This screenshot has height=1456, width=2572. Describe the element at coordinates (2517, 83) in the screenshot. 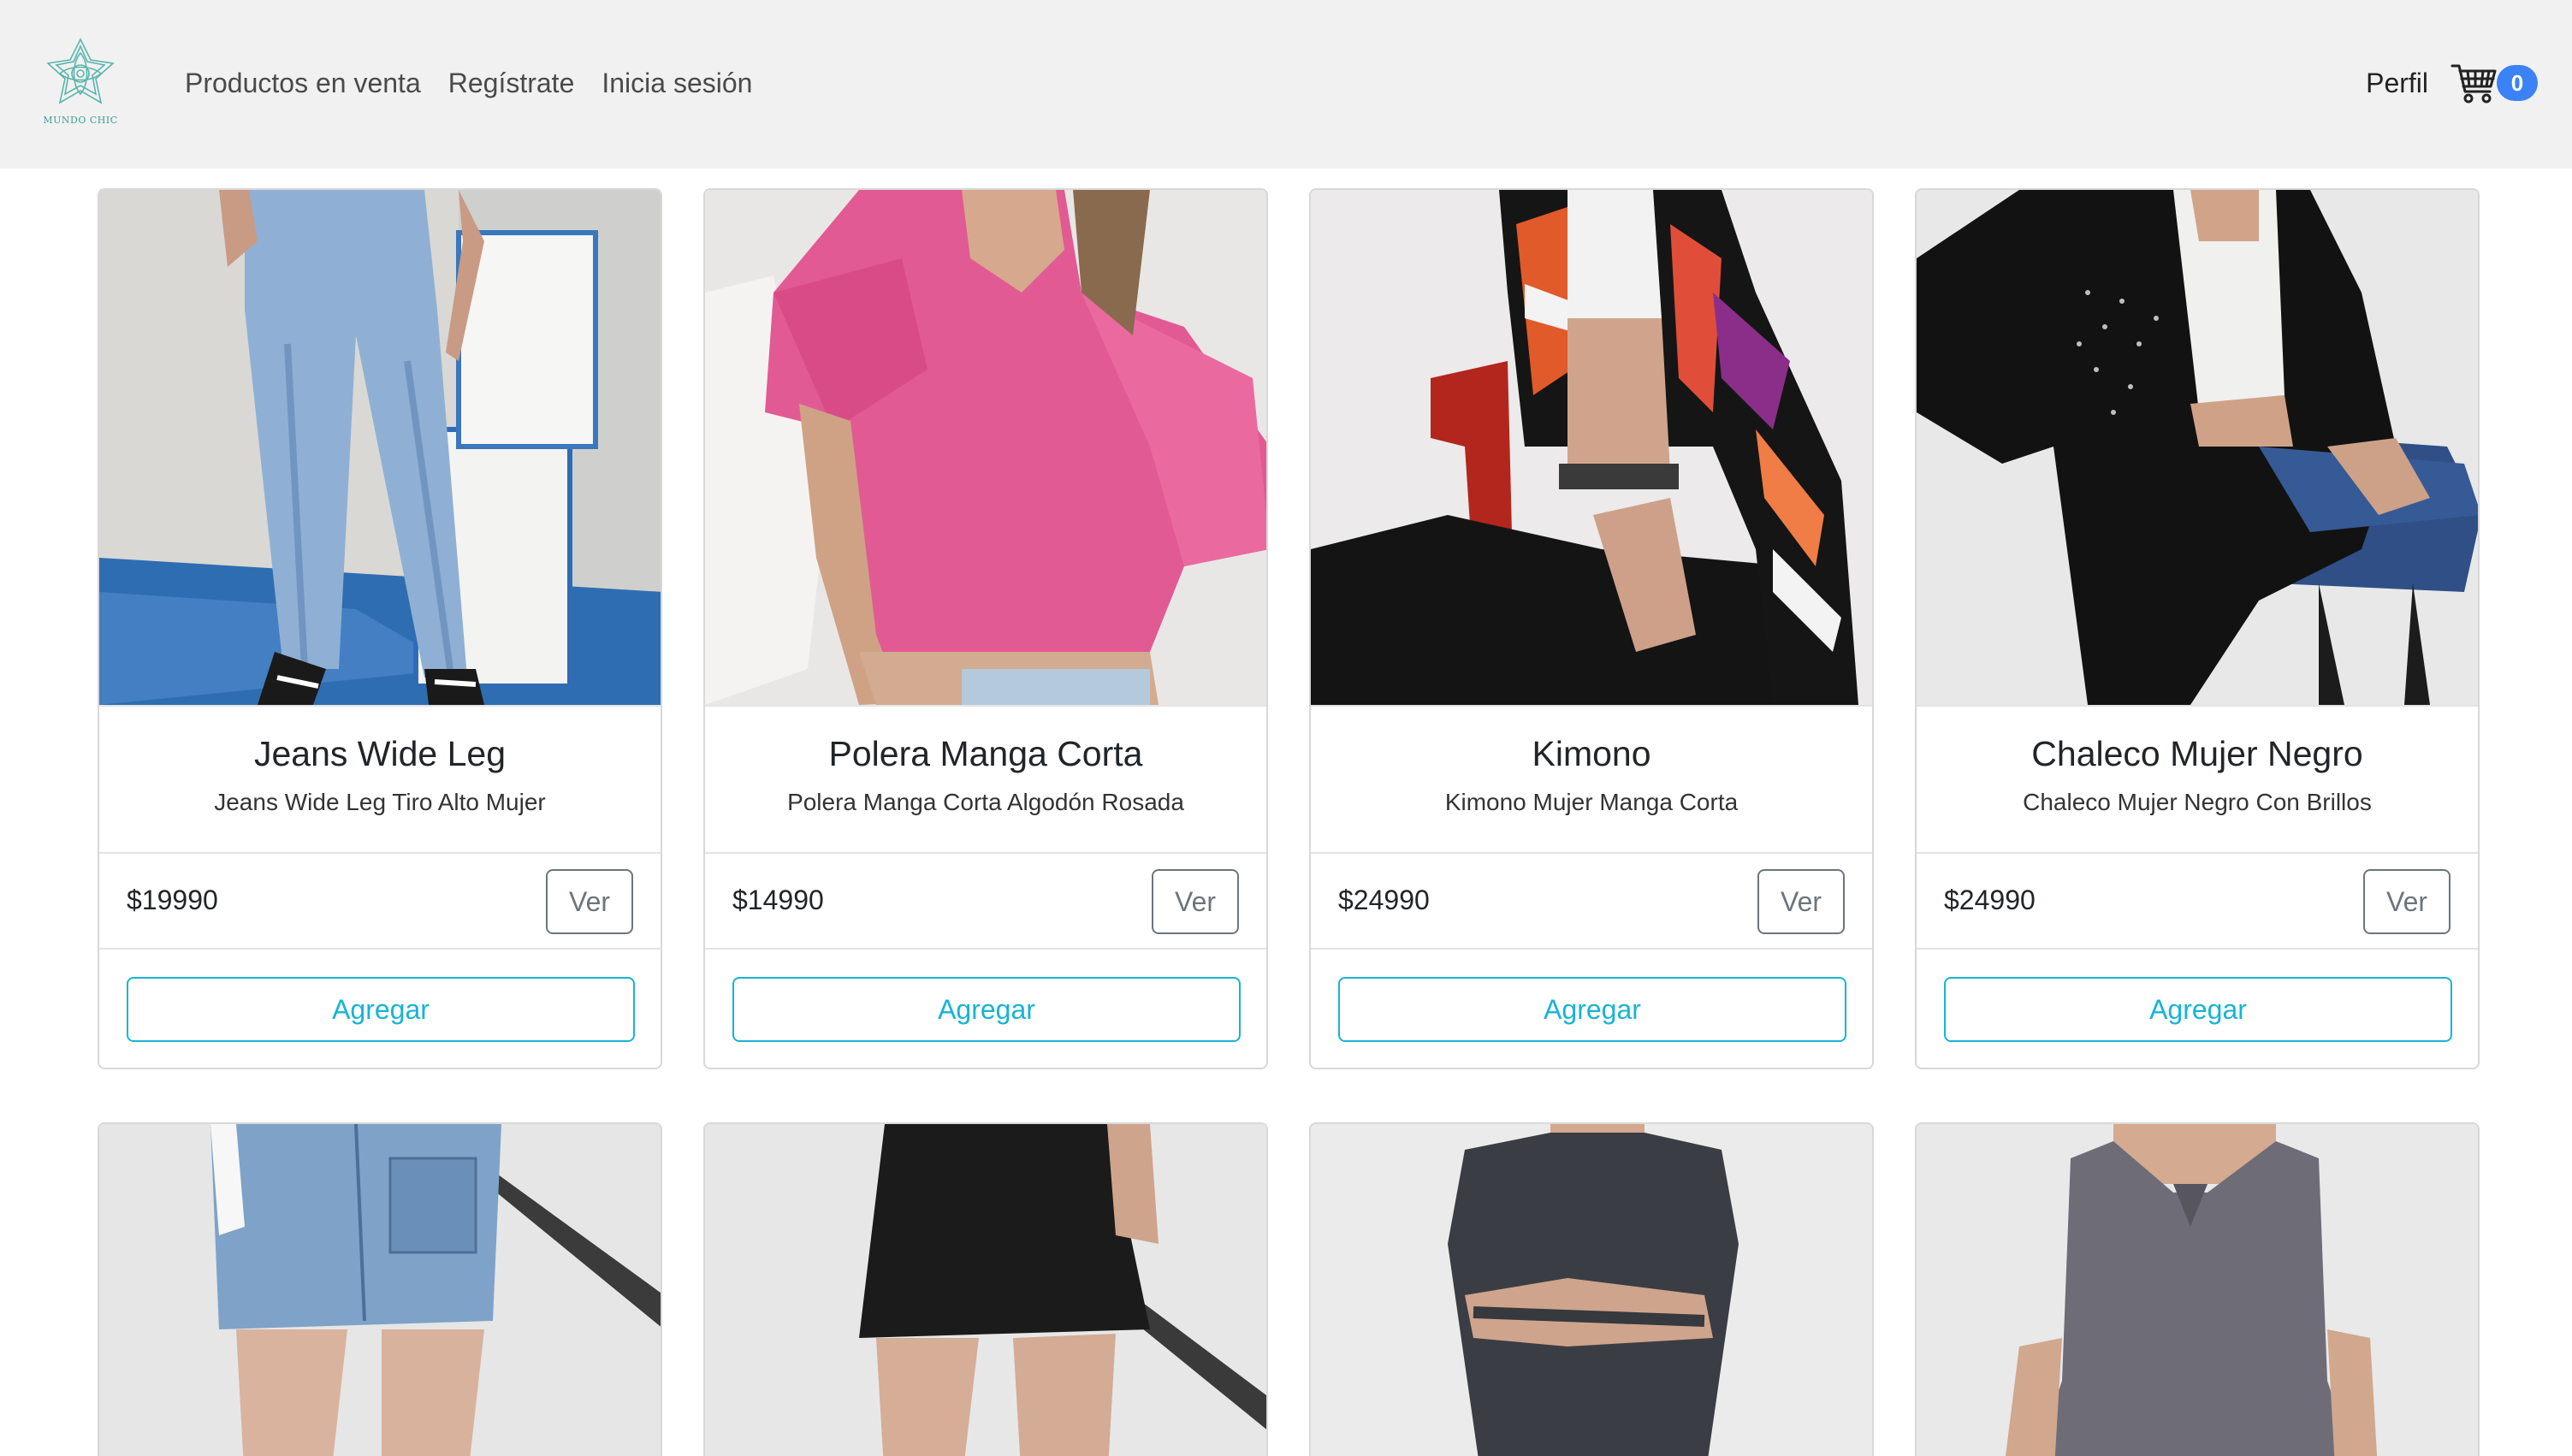

I see `cart-count-badge: 0` at that location.